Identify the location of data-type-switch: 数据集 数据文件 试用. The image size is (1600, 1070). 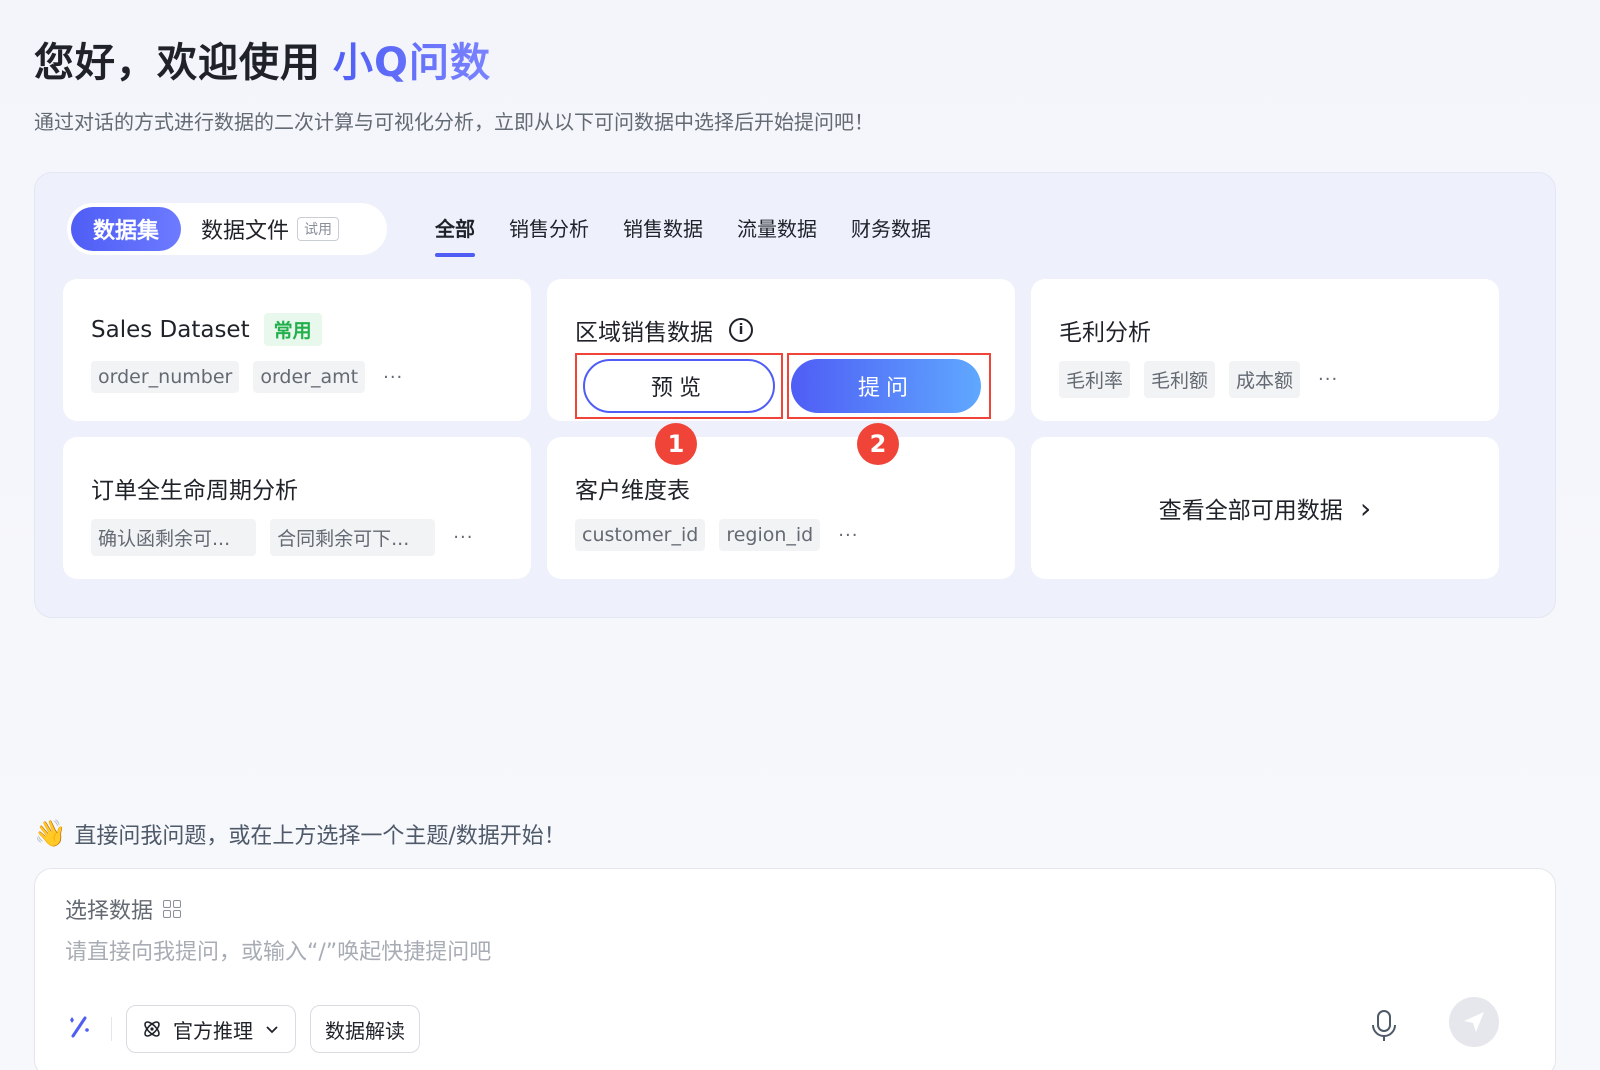
(227, 229).